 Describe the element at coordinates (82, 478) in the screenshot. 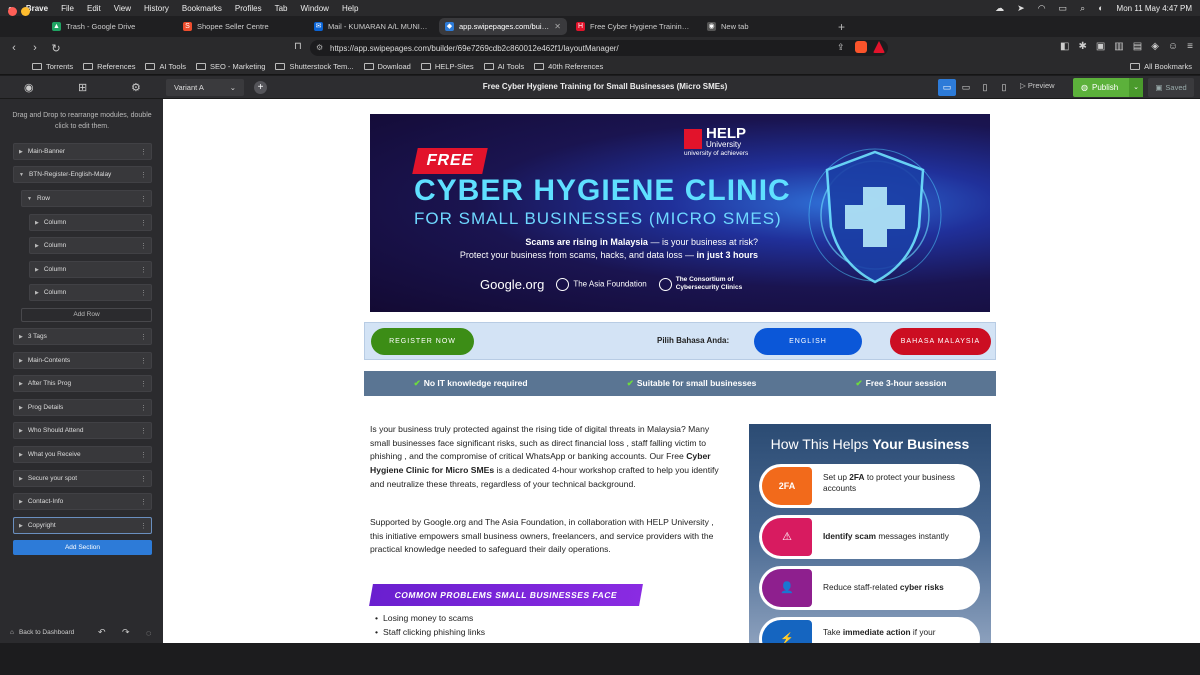

I see `module-secure-spot: ▶ Secure your spot ⋮` at that location.